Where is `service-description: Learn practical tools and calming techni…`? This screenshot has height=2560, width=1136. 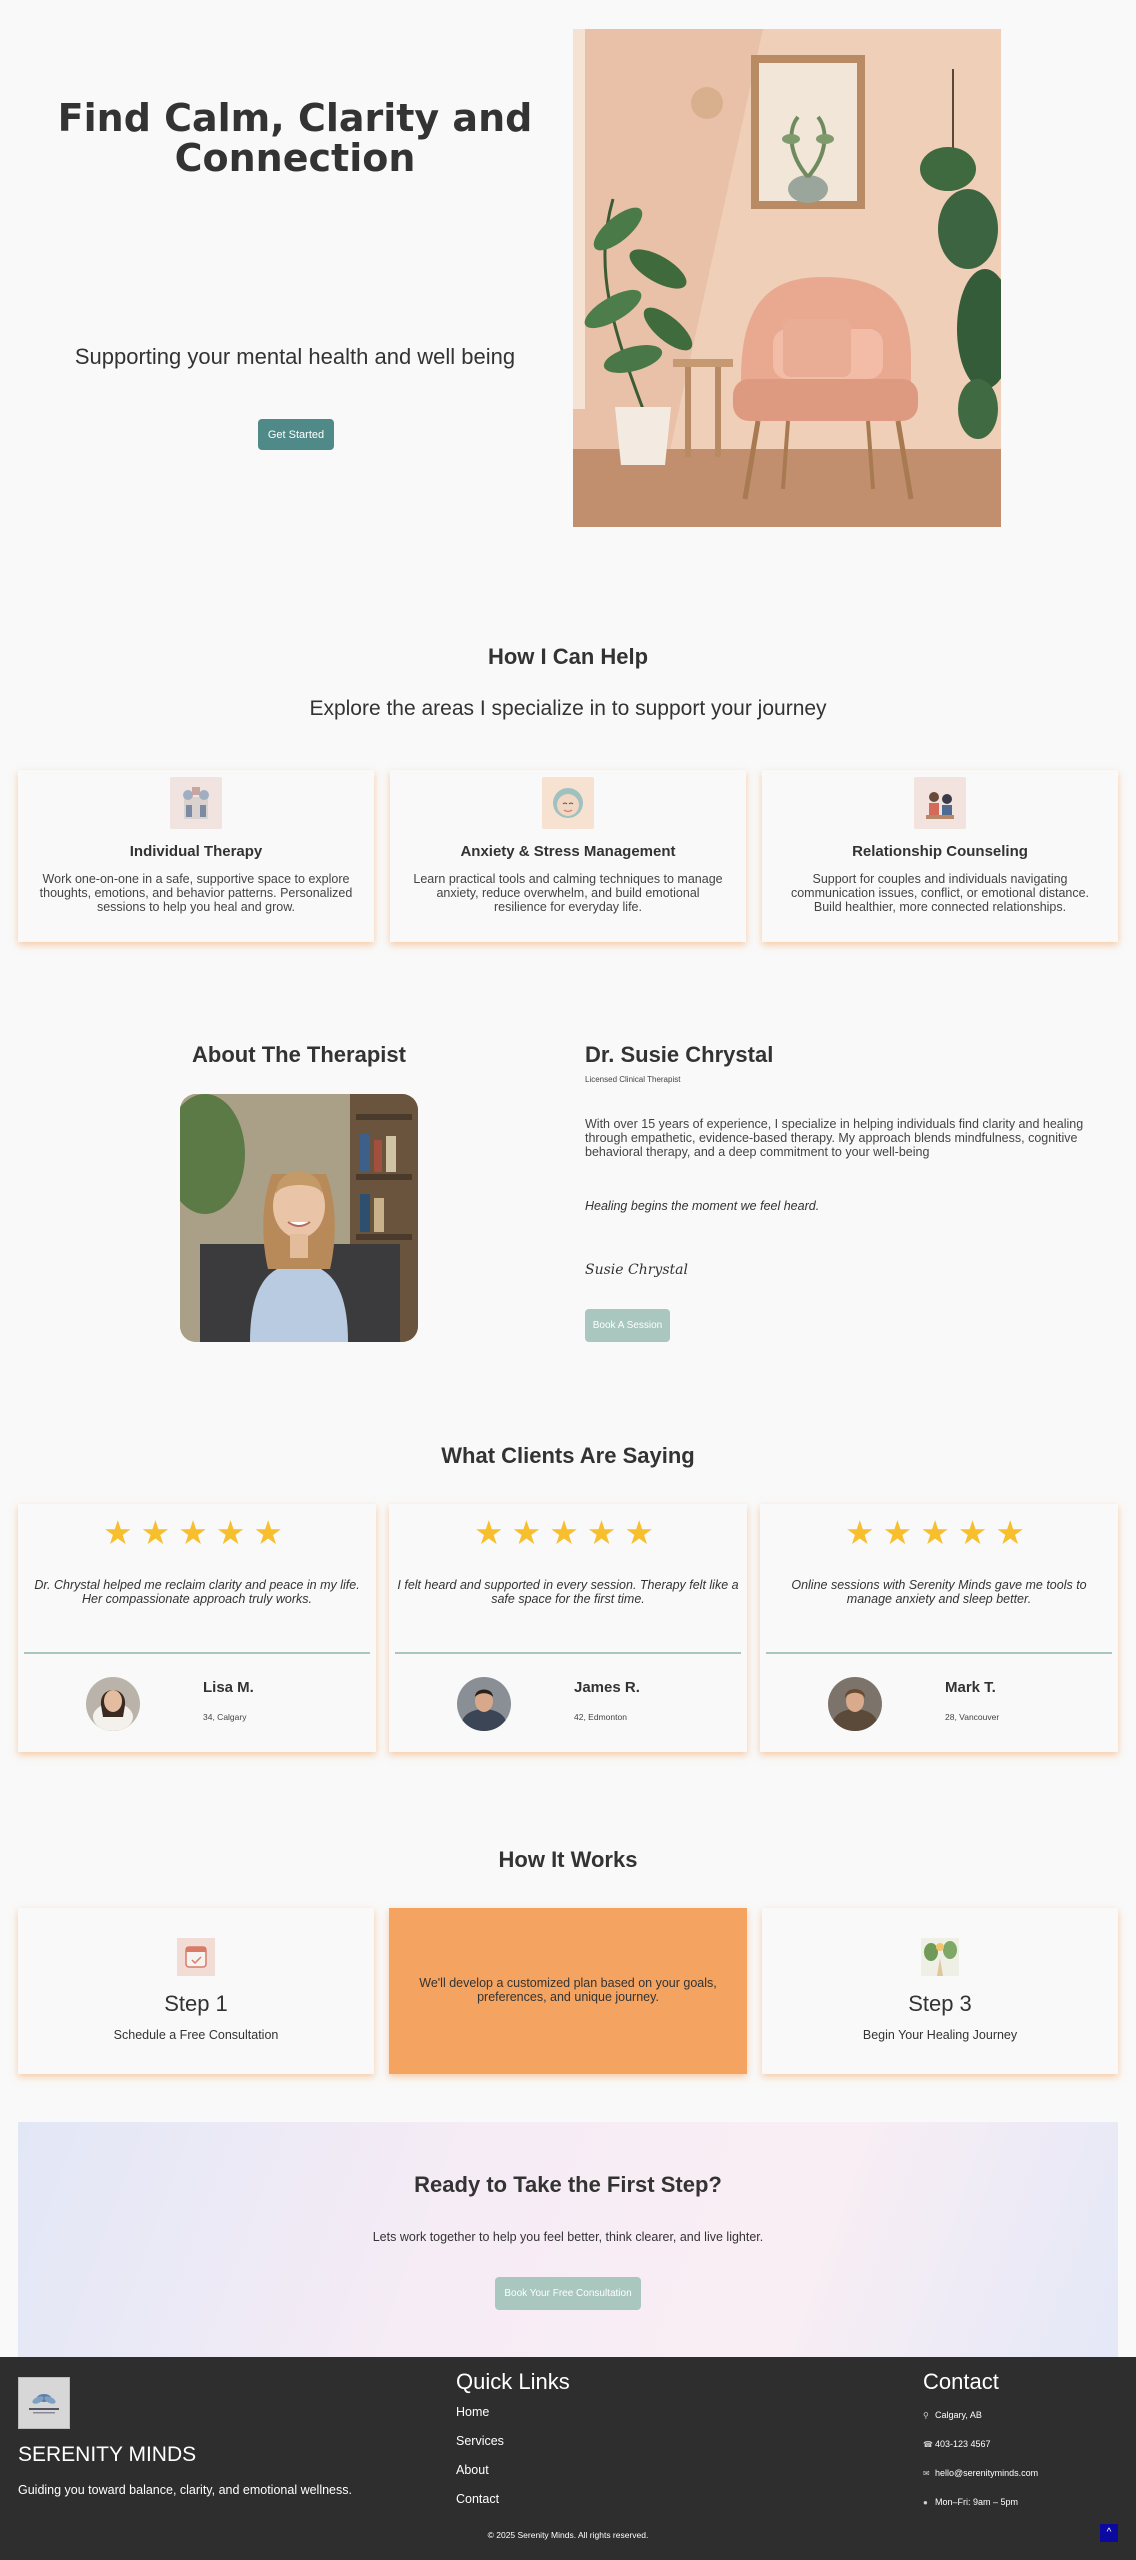 service-description: Learn practical tools and calming techni… is located at coordinates (568, 893).